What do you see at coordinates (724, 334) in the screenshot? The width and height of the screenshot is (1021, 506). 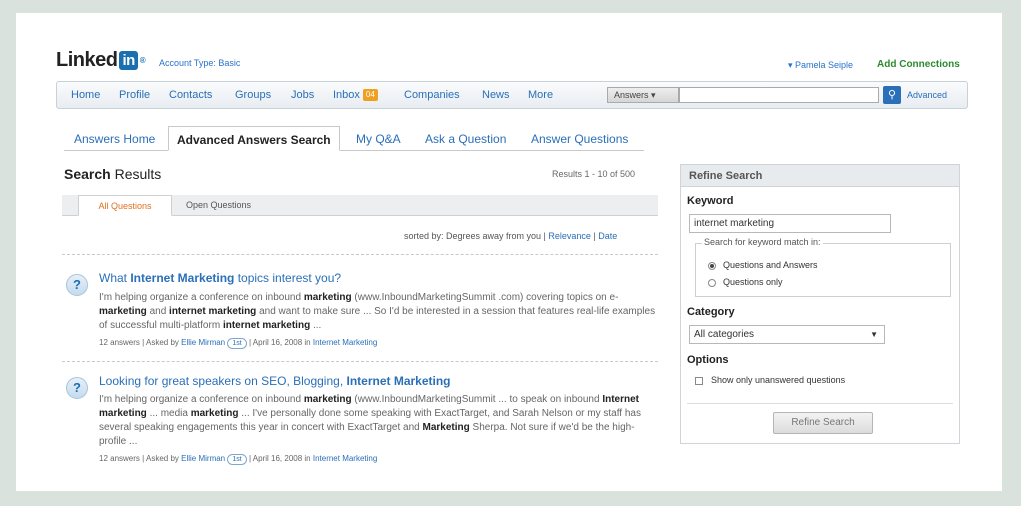 I see `category-select-value: All categories` at bounding box center [724, 334].